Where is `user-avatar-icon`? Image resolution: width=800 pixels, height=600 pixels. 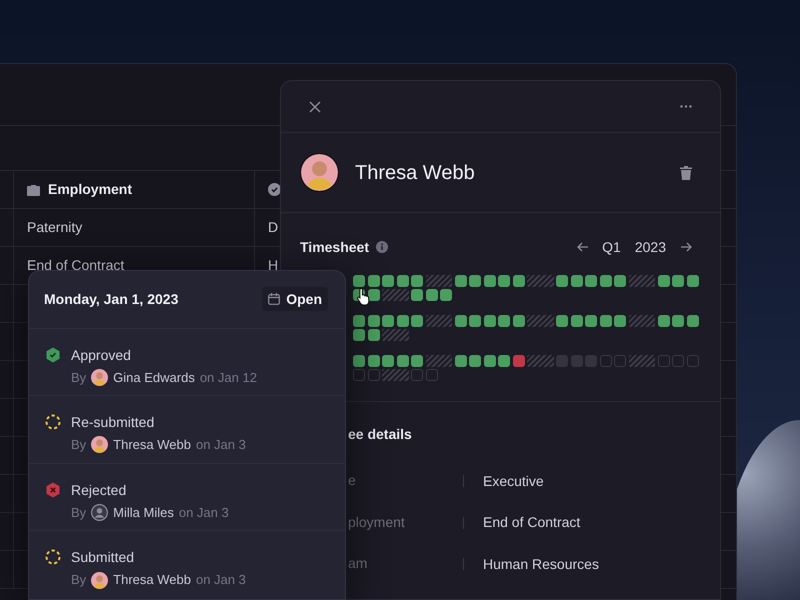 user-avatar-icon is located at coordinates (99, 513).